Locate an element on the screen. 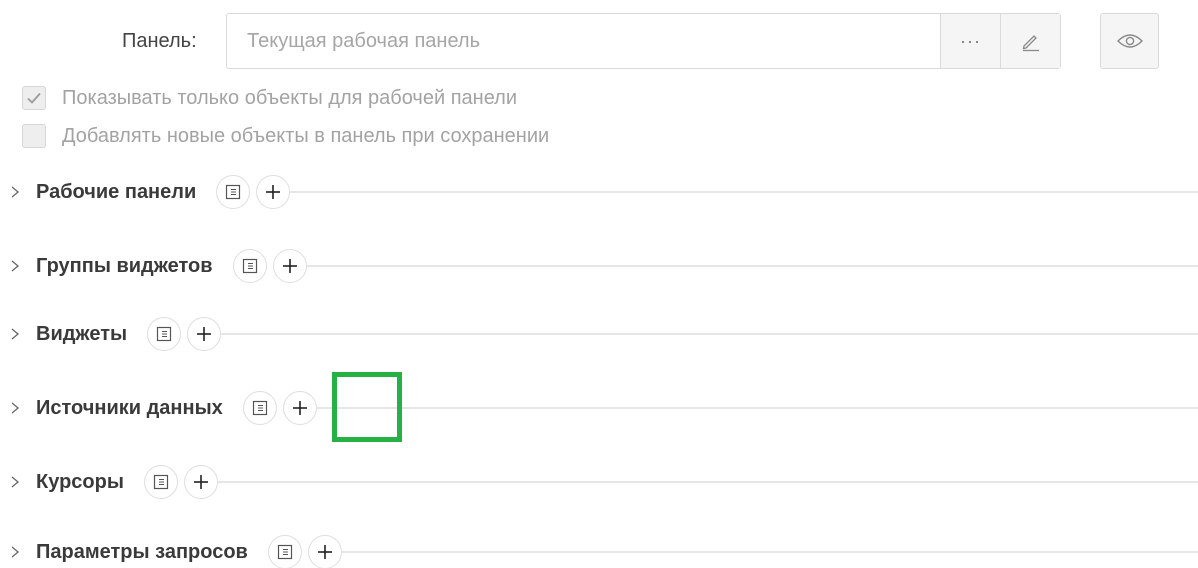 The width and height of the screenshot is (1198, 568). pencil-icon is located at coordinates (1030, 43).